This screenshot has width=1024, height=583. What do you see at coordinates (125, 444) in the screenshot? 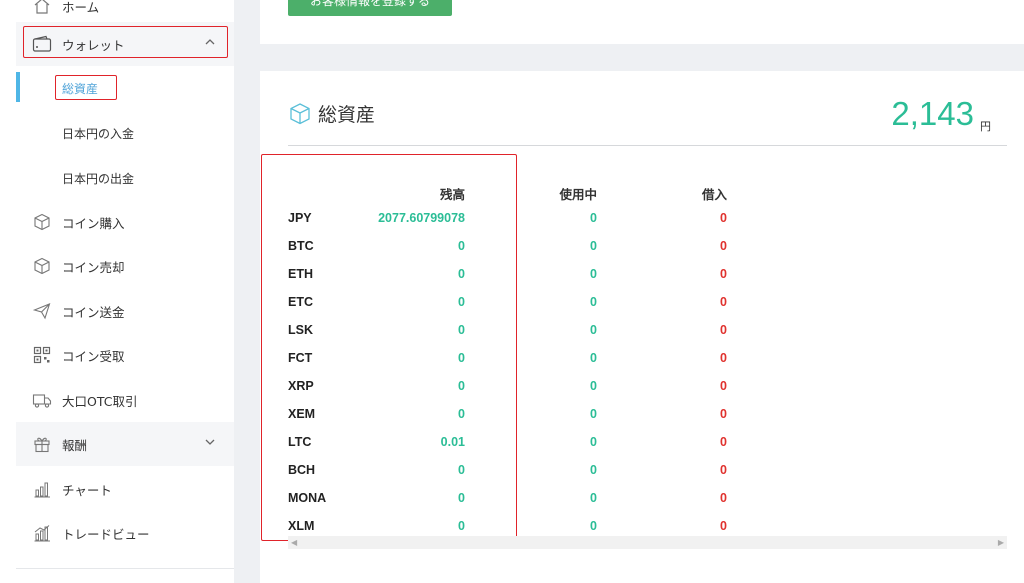
I see `sidebar-item-reward: 報酬` at bounding box center [125, 444].